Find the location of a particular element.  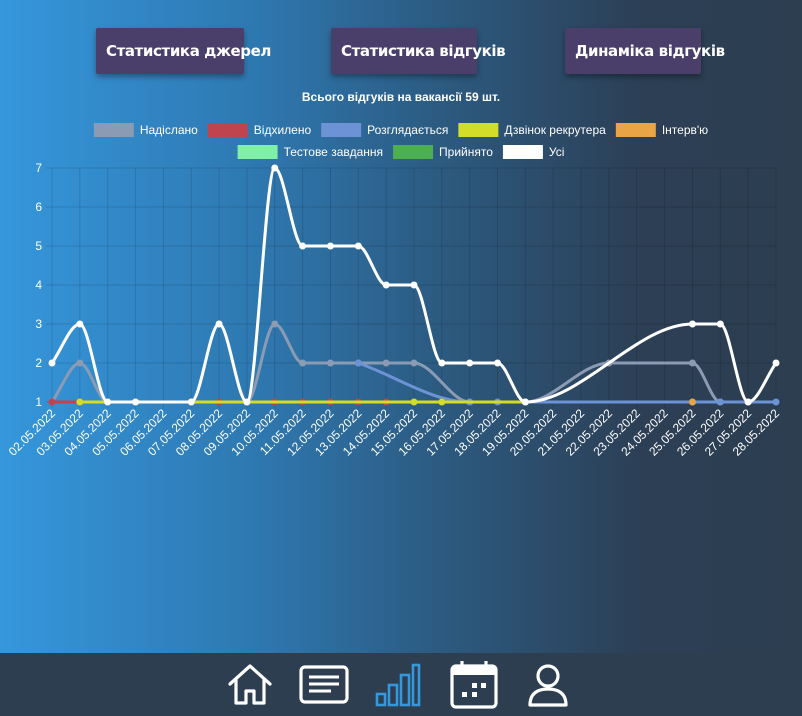

home-icon is located at coordinates (250, 684).